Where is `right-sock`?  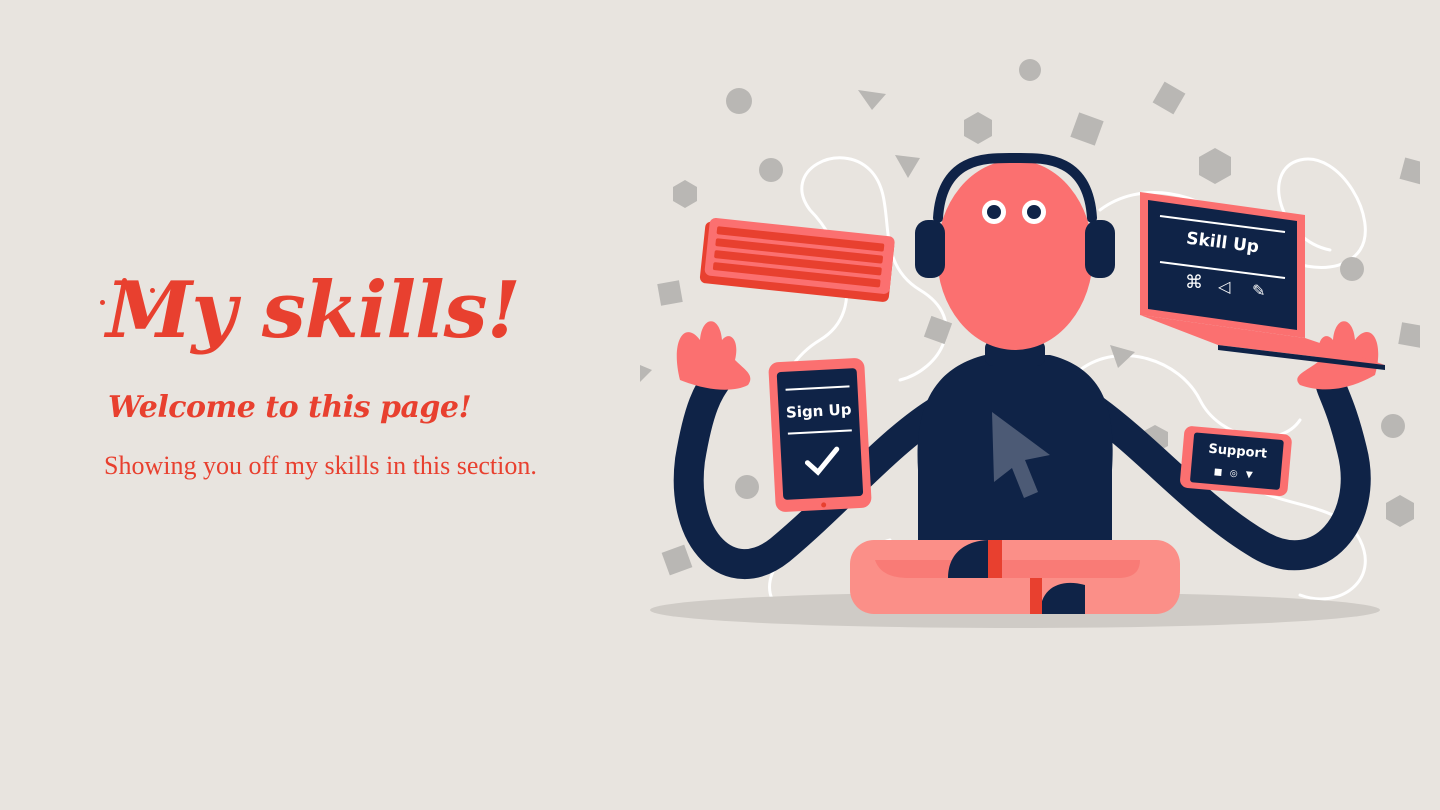
right-sock is located at coordinates (1036, 596).